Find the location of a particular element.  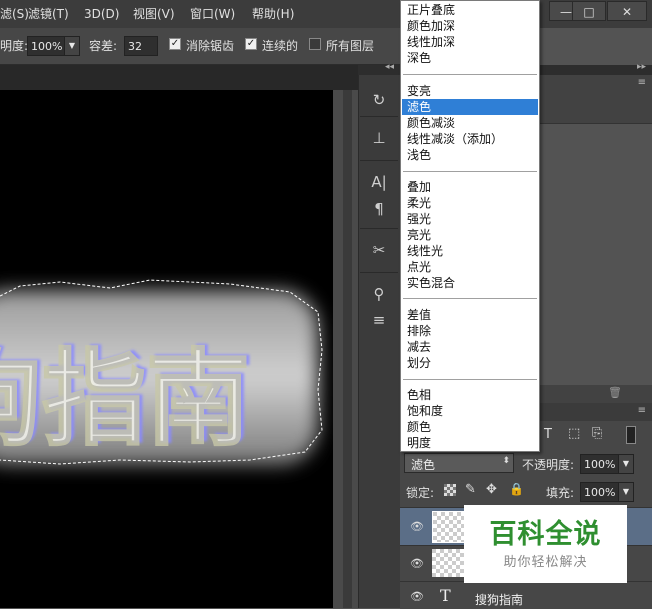

type-filter-icon: T is located at coordinates (548, 434).